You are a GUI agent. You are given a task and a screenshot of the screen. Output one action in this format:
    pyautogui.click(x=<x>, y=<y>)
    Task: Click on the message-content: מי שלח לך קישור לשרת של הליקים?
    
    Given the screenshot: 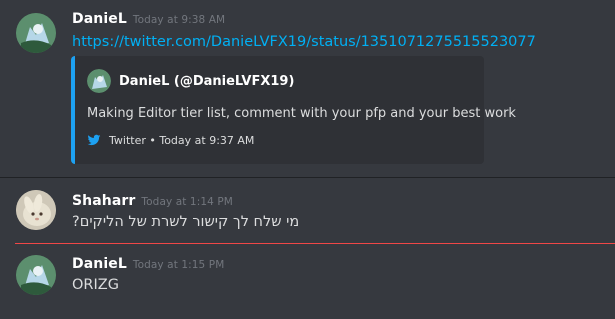 What is the action you would take?
    pyautogui.click(x=185, y=222)
    